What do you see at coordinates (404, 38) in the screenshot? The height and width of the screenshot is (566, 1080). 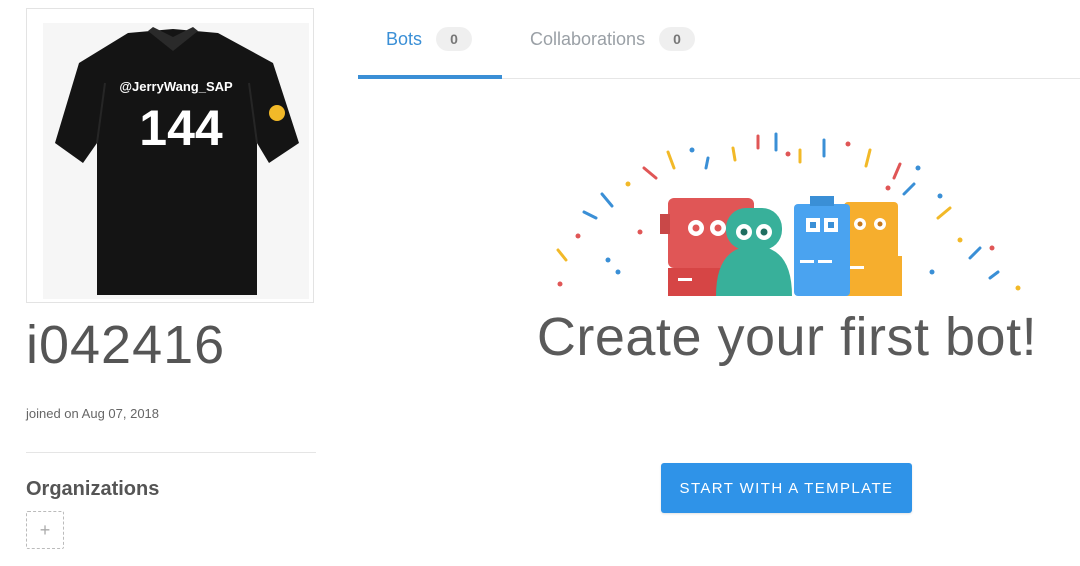 I see `tab-bots-label: Bots` at bounding box center [404, 38].